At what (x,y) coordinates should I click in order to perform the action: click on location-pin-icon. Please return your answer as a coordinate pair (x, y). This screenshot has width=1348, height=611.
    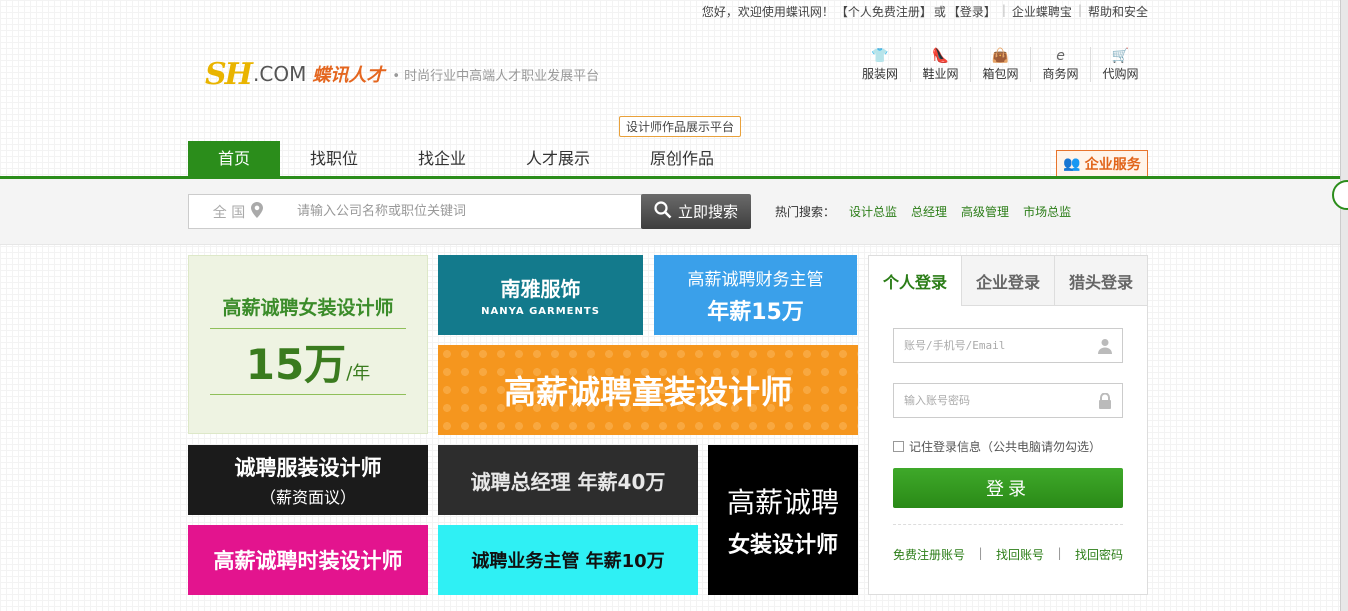
    Looking at the image, I should click on (257, 211).